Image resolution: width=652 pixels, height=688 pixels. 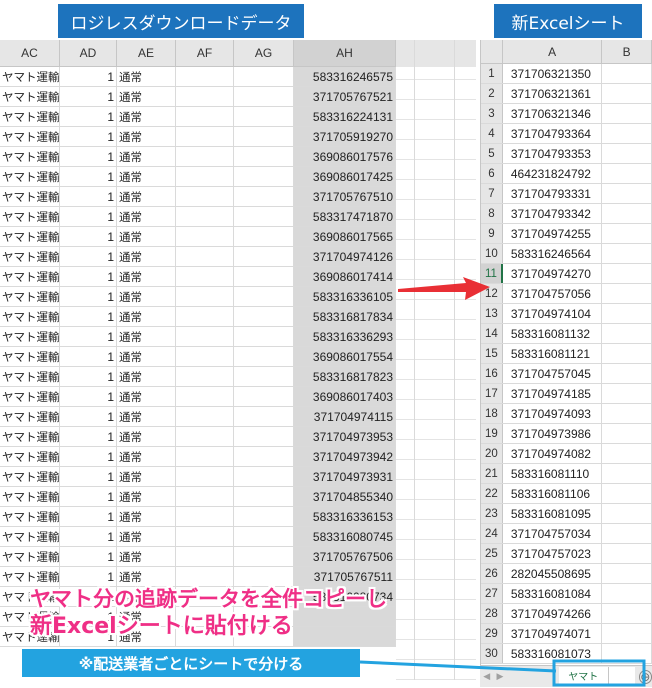 I want to click on tracking-number-cell: 583317471870, so click(x=345, y=216).